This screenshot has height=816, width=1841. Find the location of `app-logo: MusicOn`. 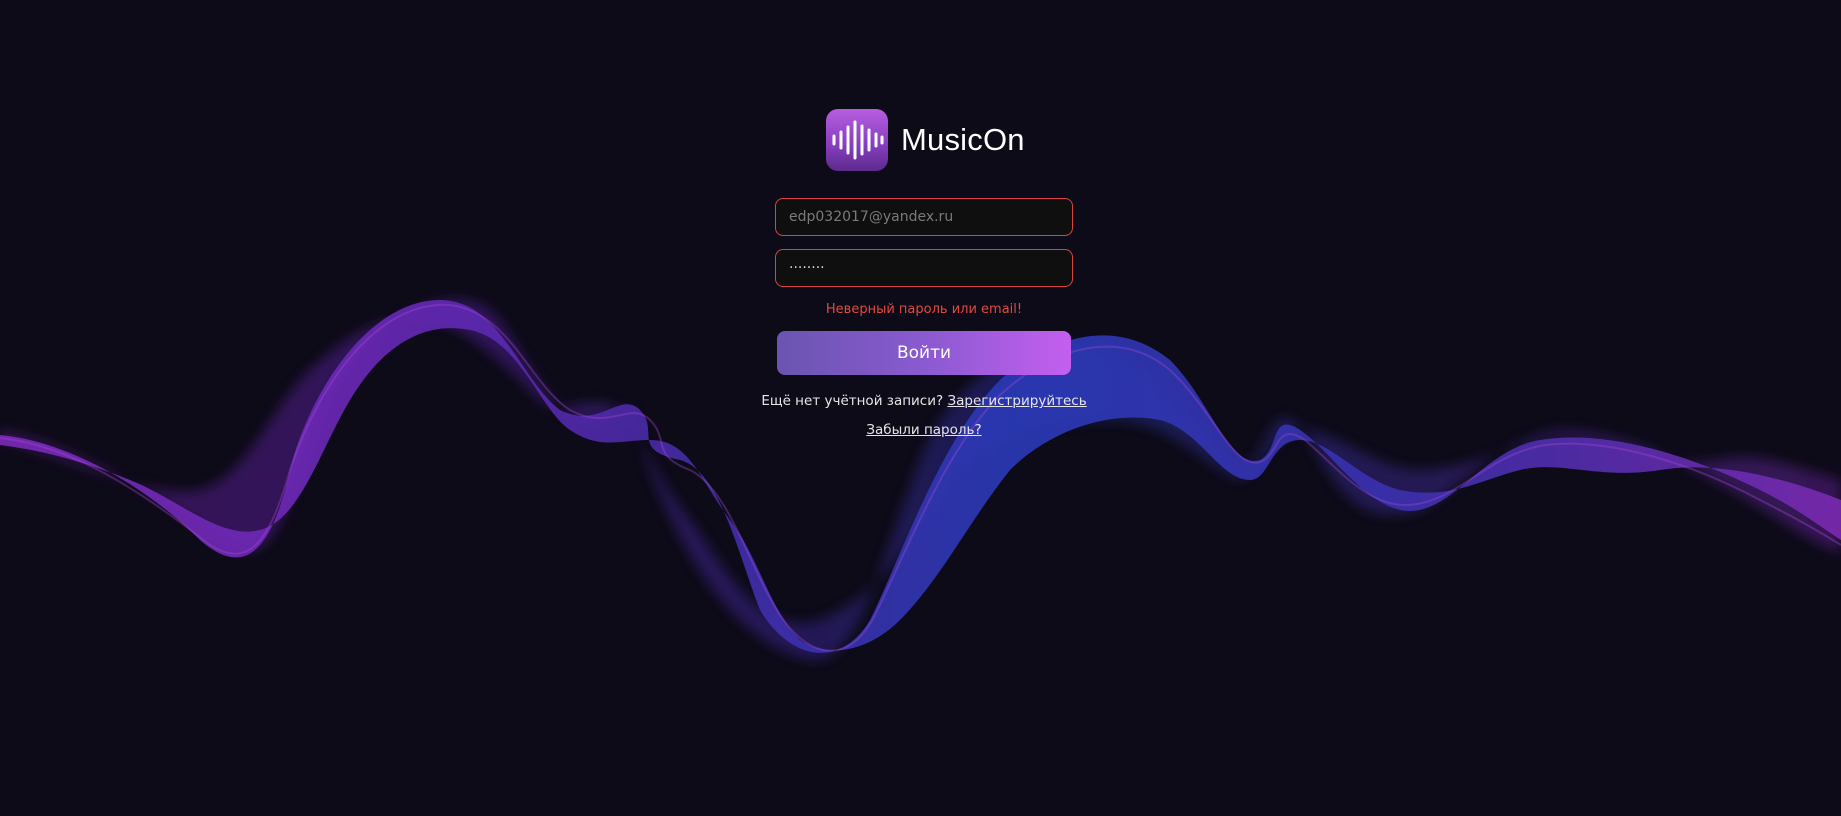

app-logo: MusicOn is located at coordinates (925, 140).